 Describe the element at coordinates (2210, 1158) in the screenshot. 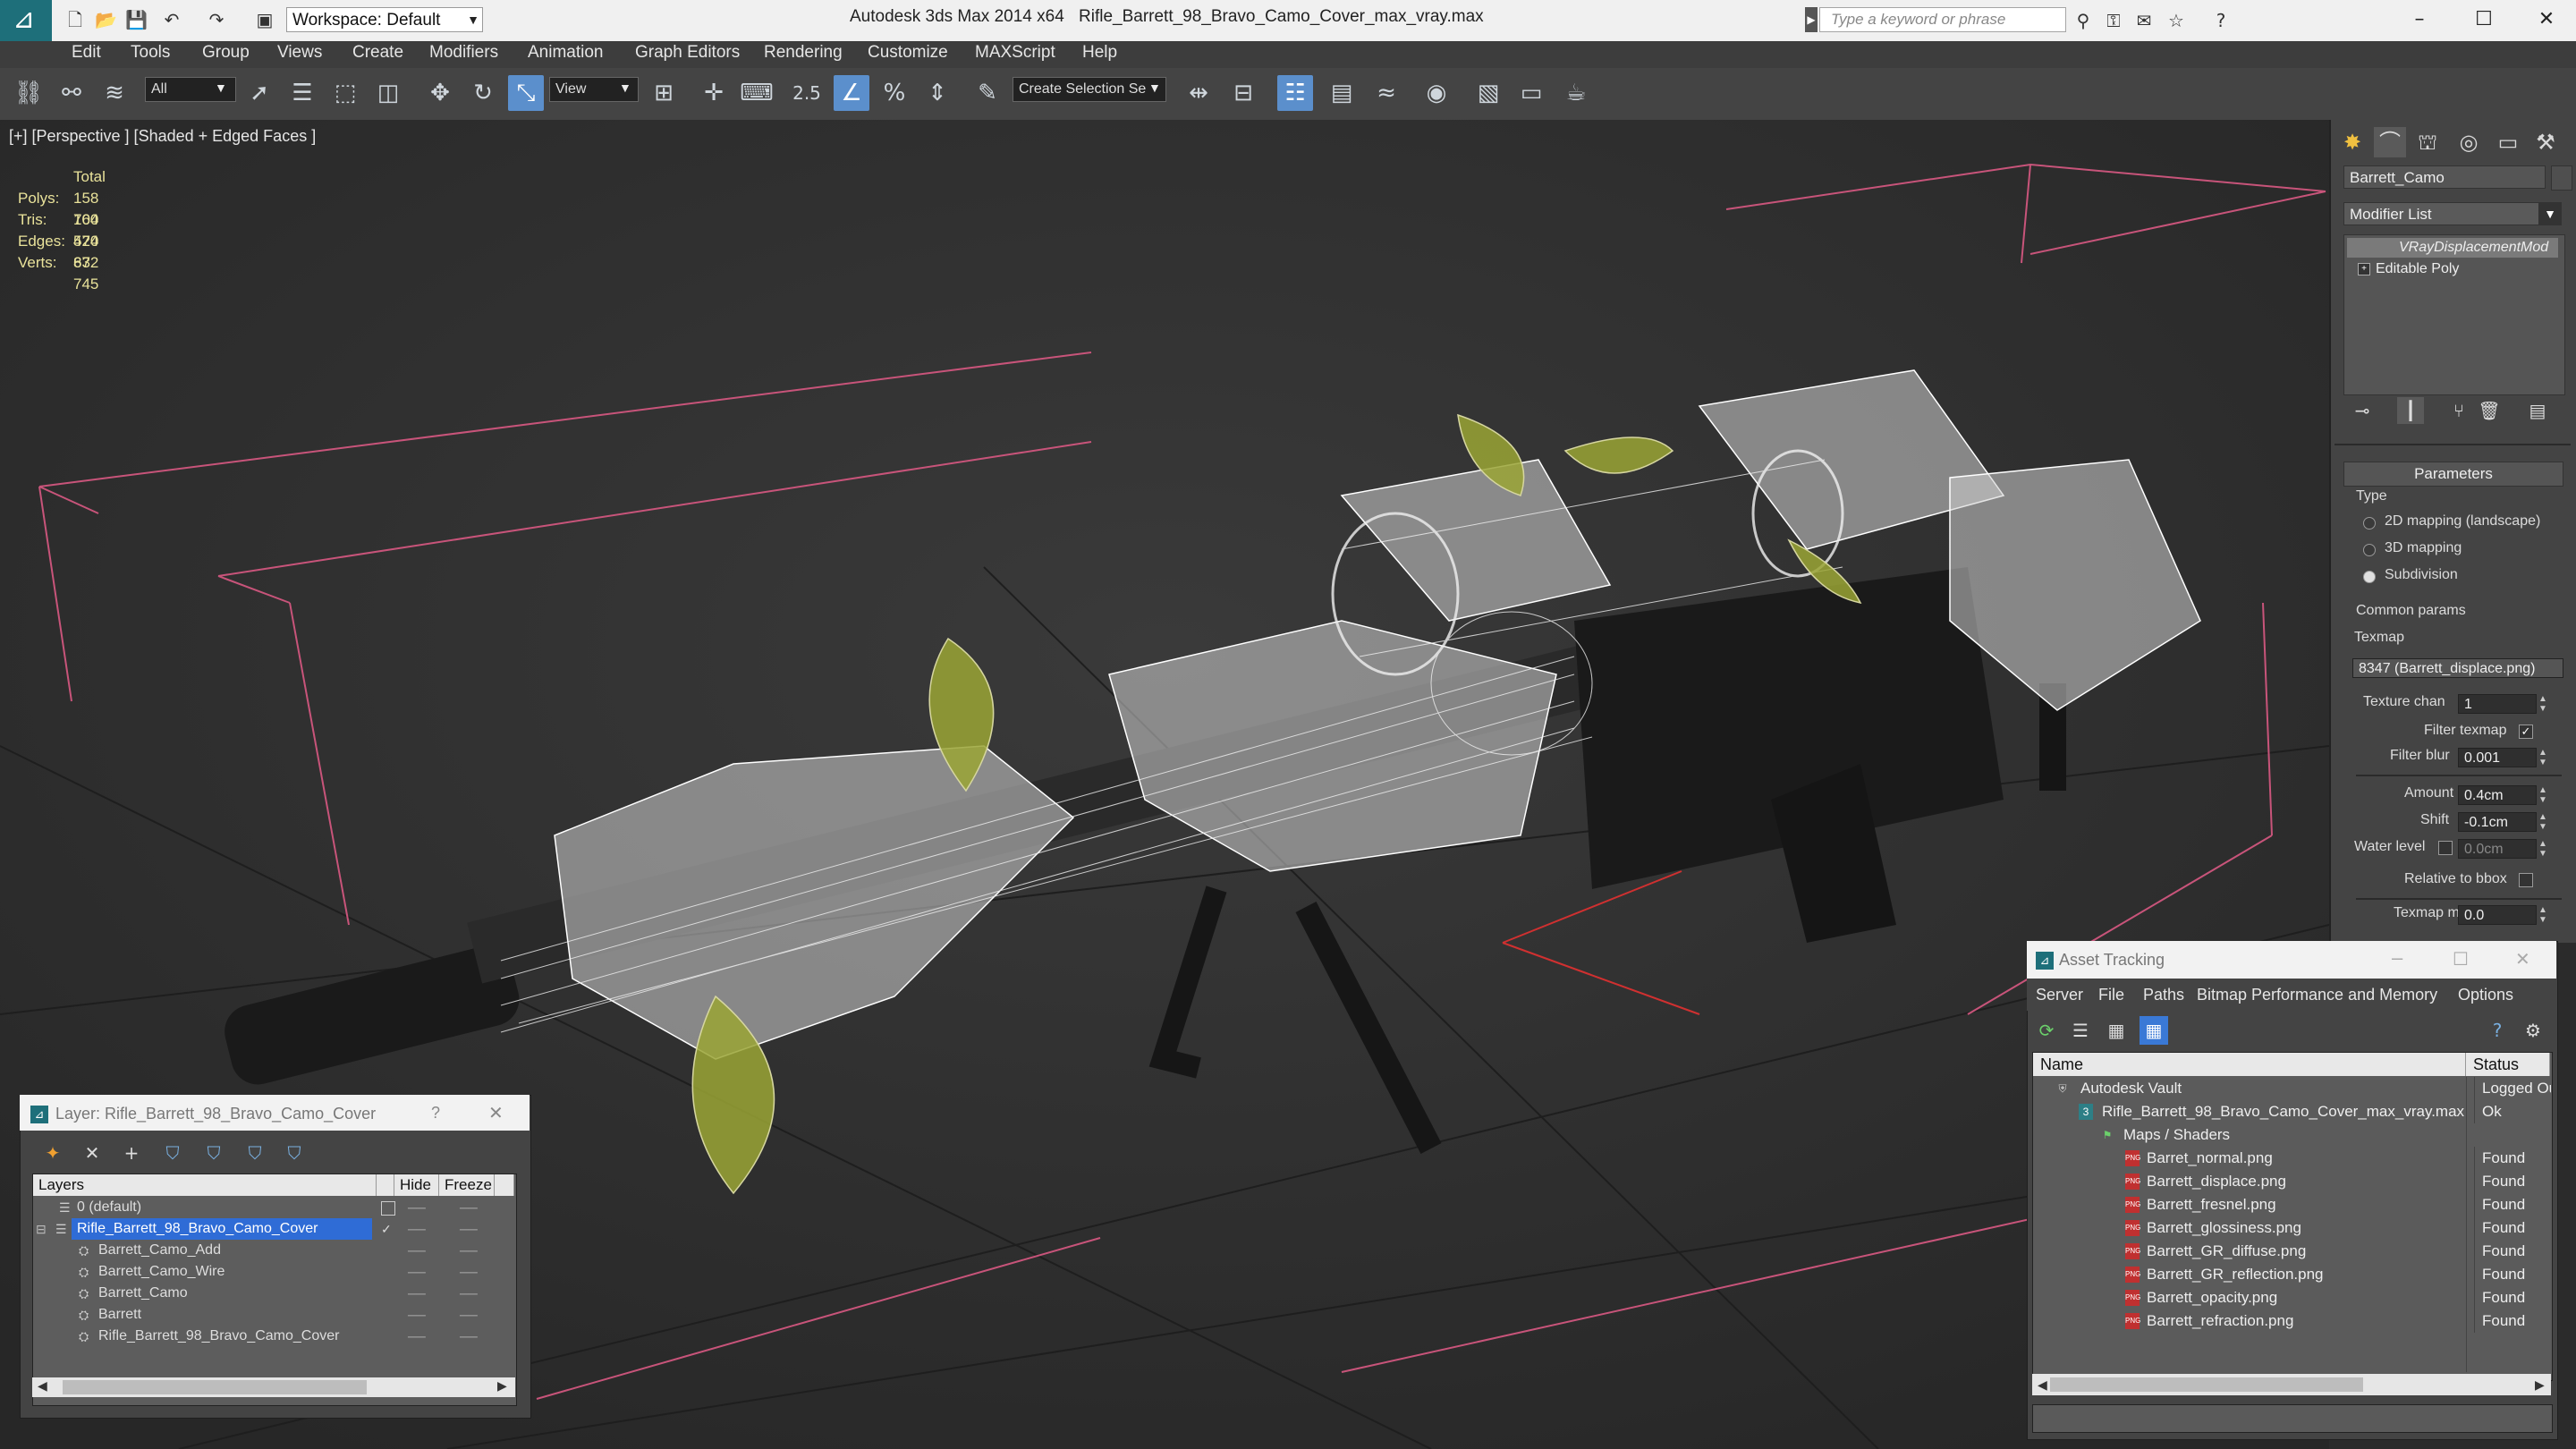

I see `asset-name: Barret_normal.png` at that location.